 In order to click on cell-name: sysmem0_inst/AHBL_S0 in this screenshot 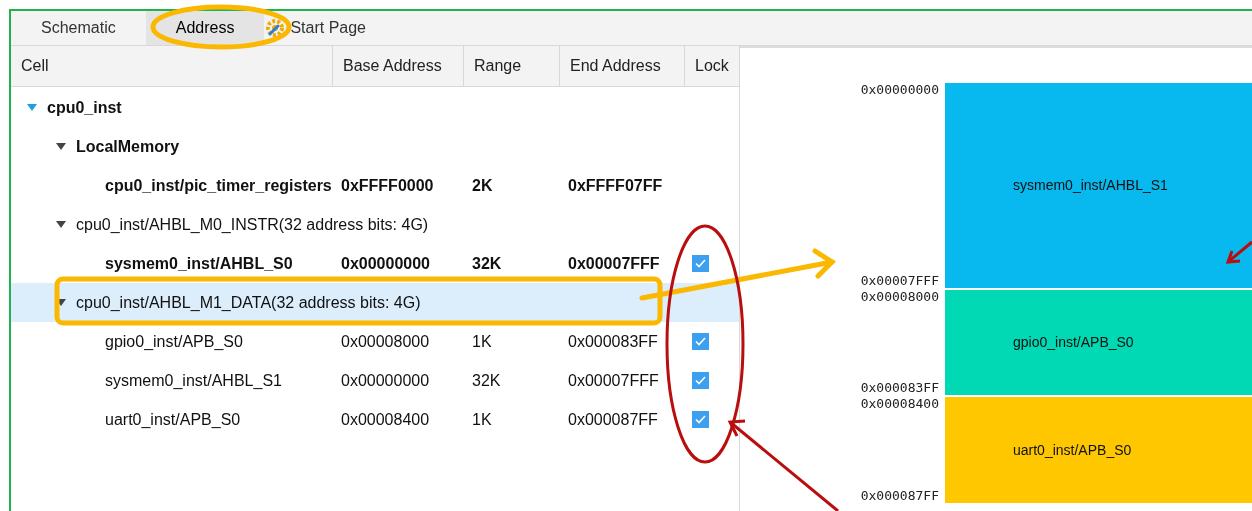, I will do `click(199, 263)`.